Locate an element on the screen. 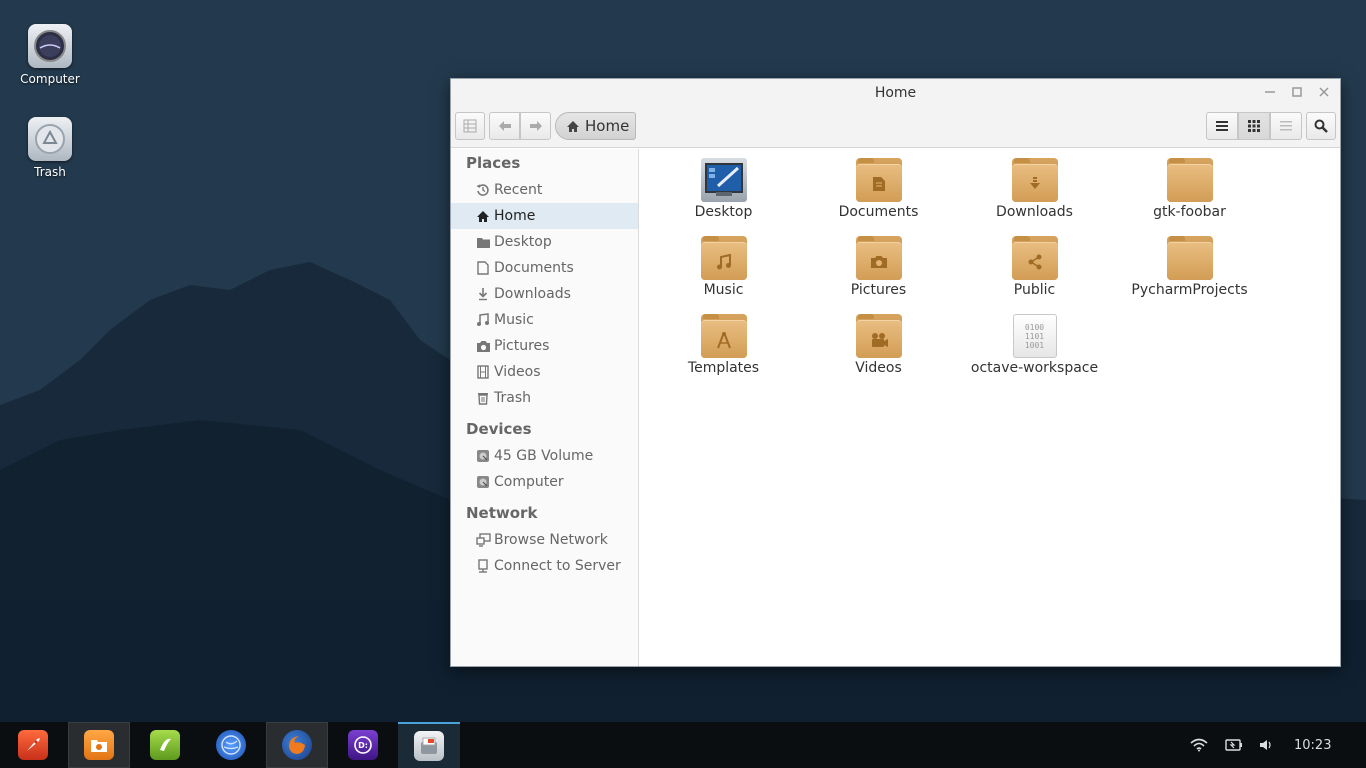 The height and width of the screenshot is (768, 1366). camera-icon is located at coordinates (483, 346).